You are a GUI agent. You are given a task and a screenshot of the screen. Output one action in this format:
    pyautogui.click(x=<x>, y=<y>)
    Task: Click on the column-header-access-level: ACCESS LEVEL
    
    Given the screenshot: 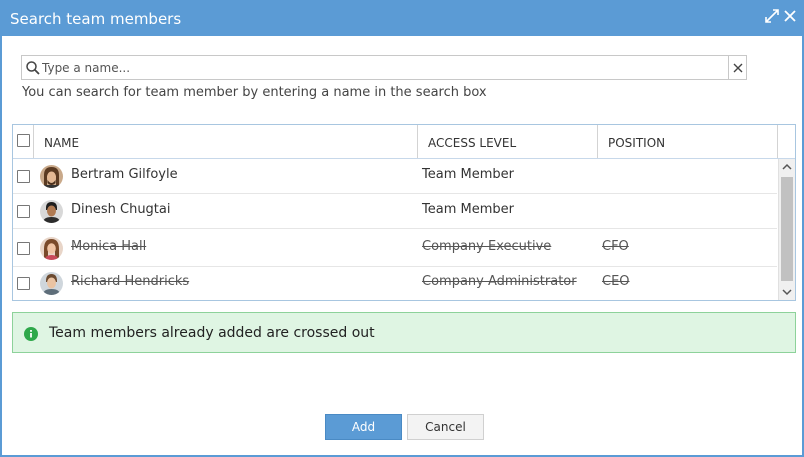 What is the action you would take?
    pyautogui.click(x=508, y=141)
    